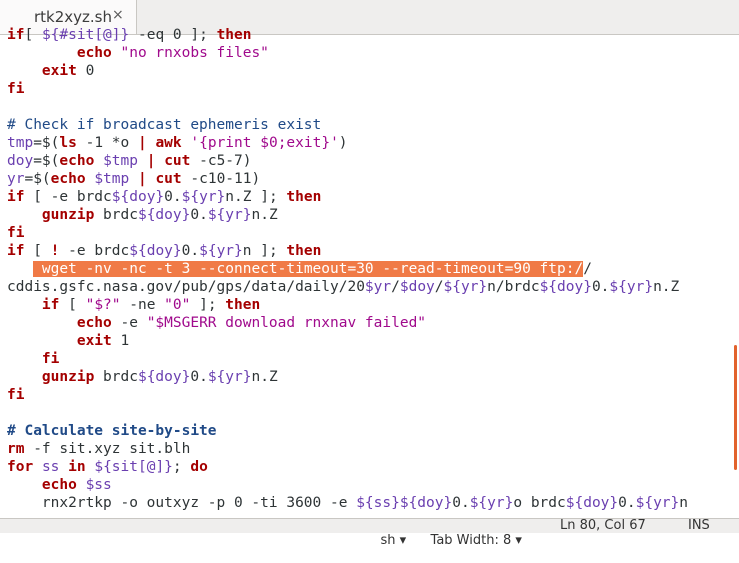  I want to click on code-line: exit 1, so click(68, 341).